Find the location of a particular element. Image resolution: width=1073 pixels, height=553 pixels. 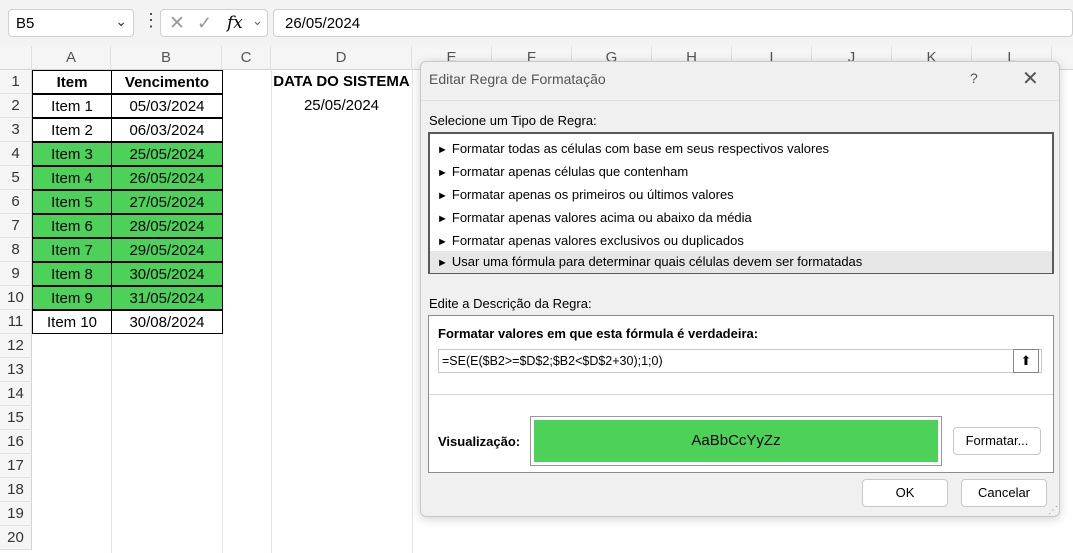

table-cell-item: Item 7 is located at coordinates (72, 250).